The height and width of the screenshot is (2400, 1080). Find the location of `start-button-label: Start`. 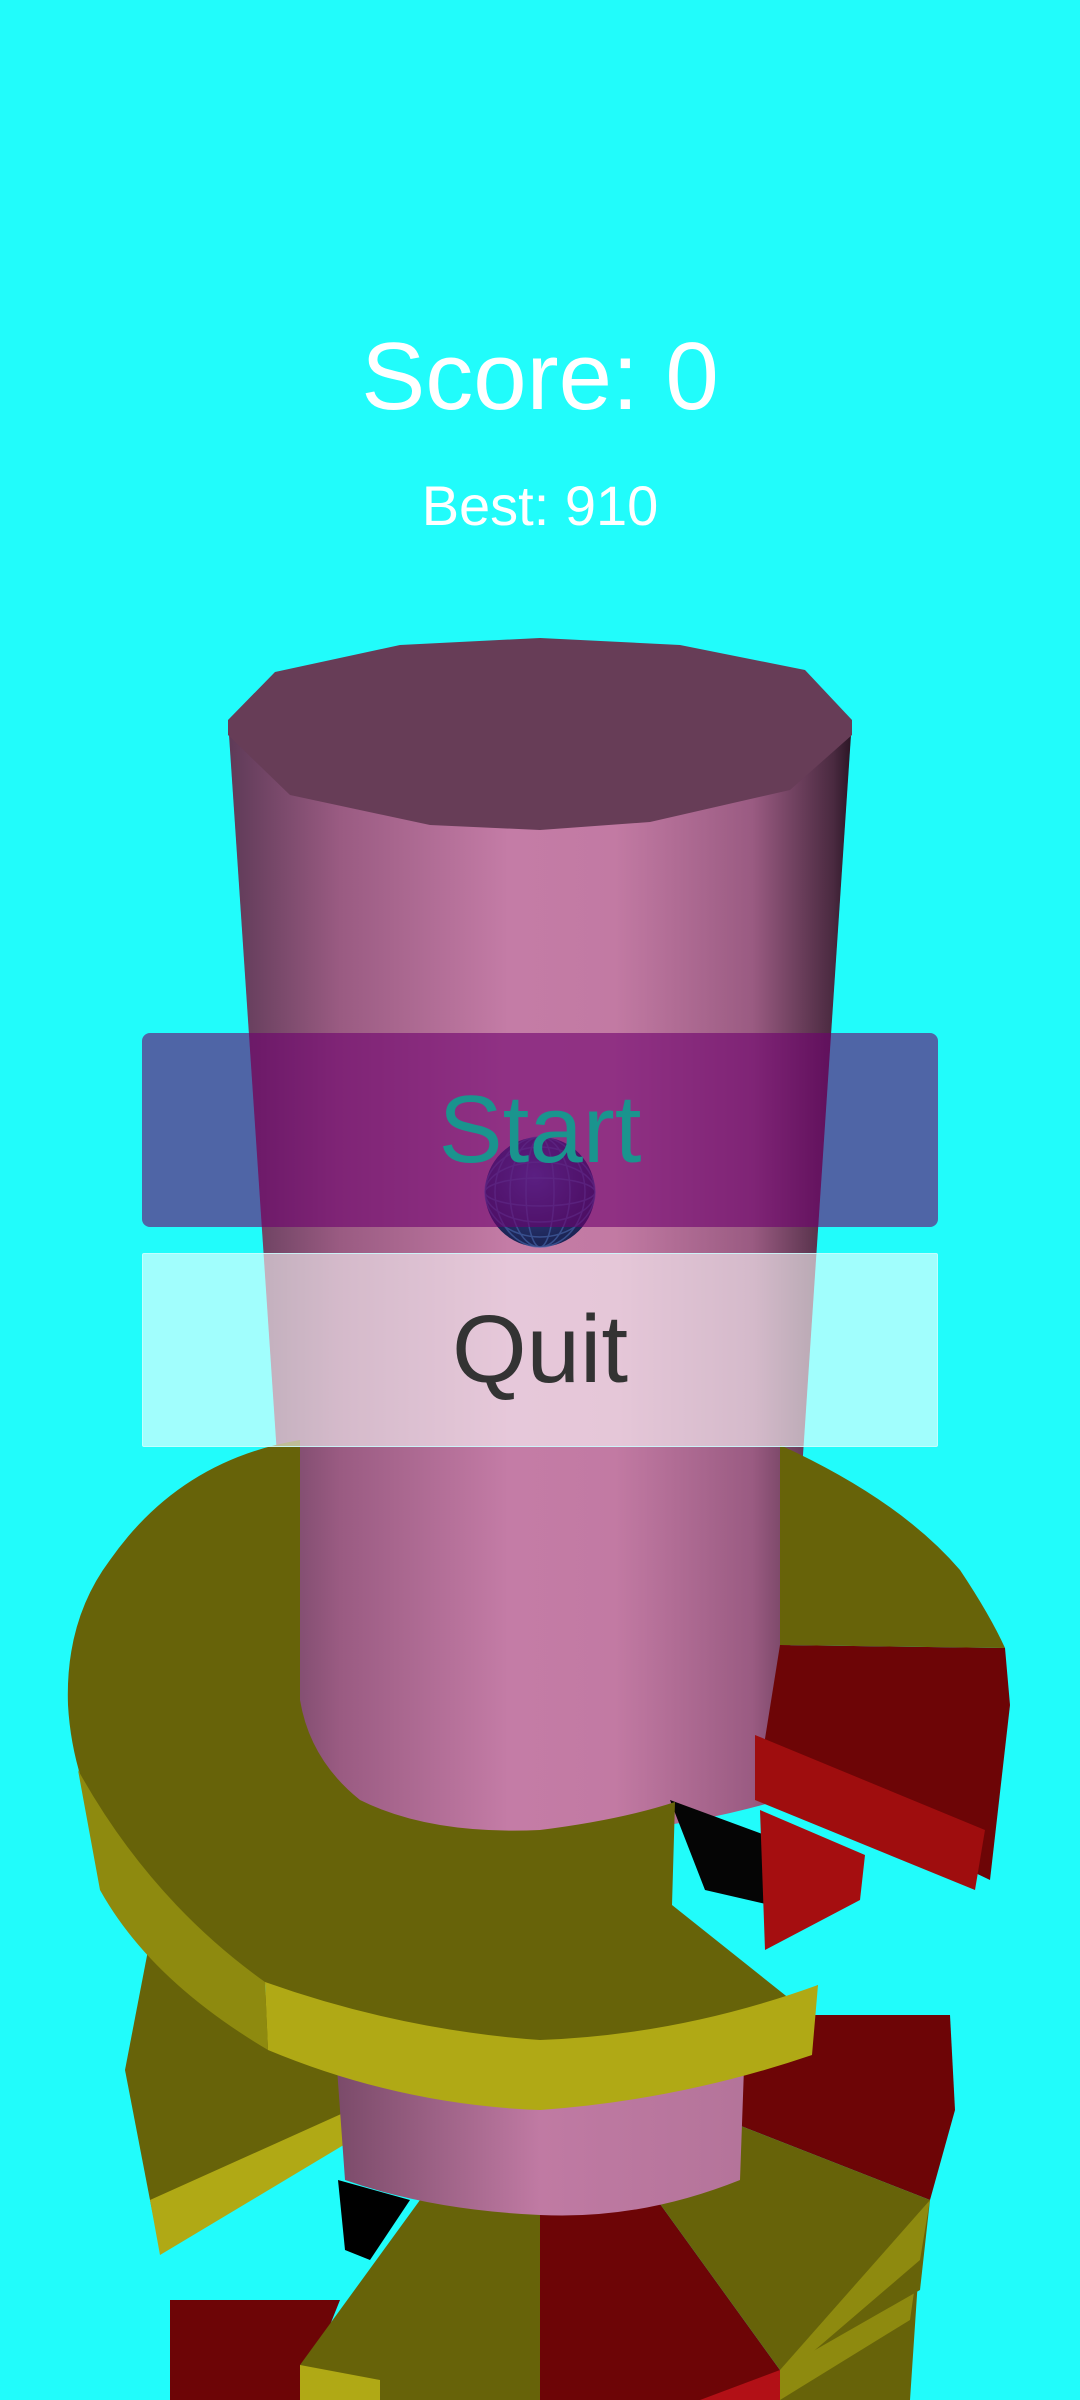

start-button-label: Start is located at coordinates (540, 1129).